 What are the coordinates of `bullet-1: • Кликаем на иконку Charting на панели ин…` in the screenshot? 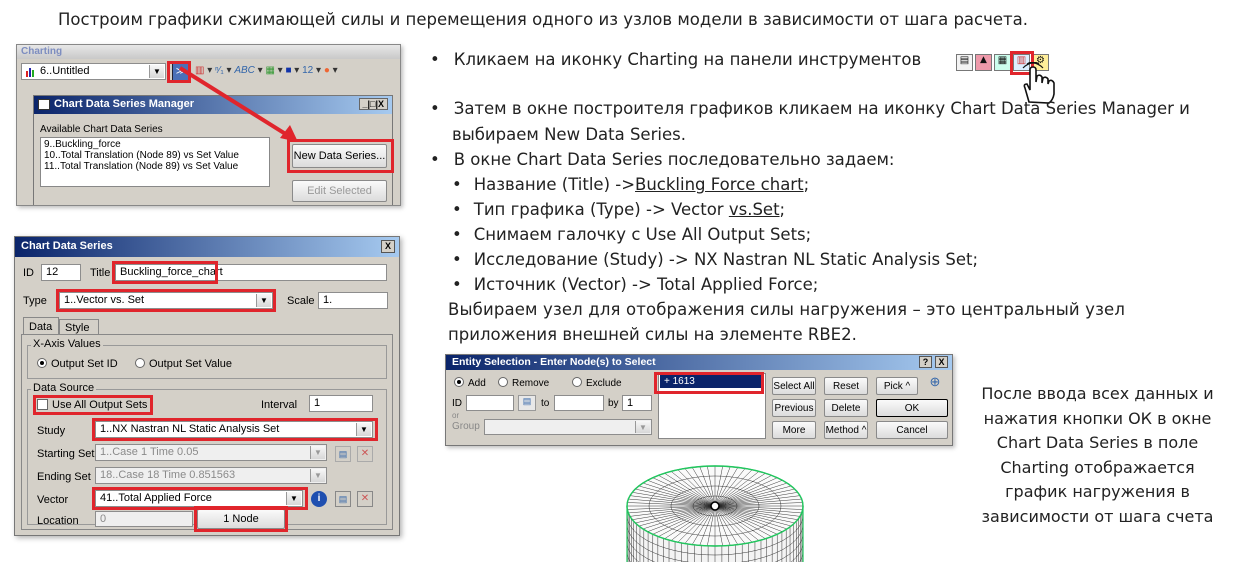 It's located at (675, 59).